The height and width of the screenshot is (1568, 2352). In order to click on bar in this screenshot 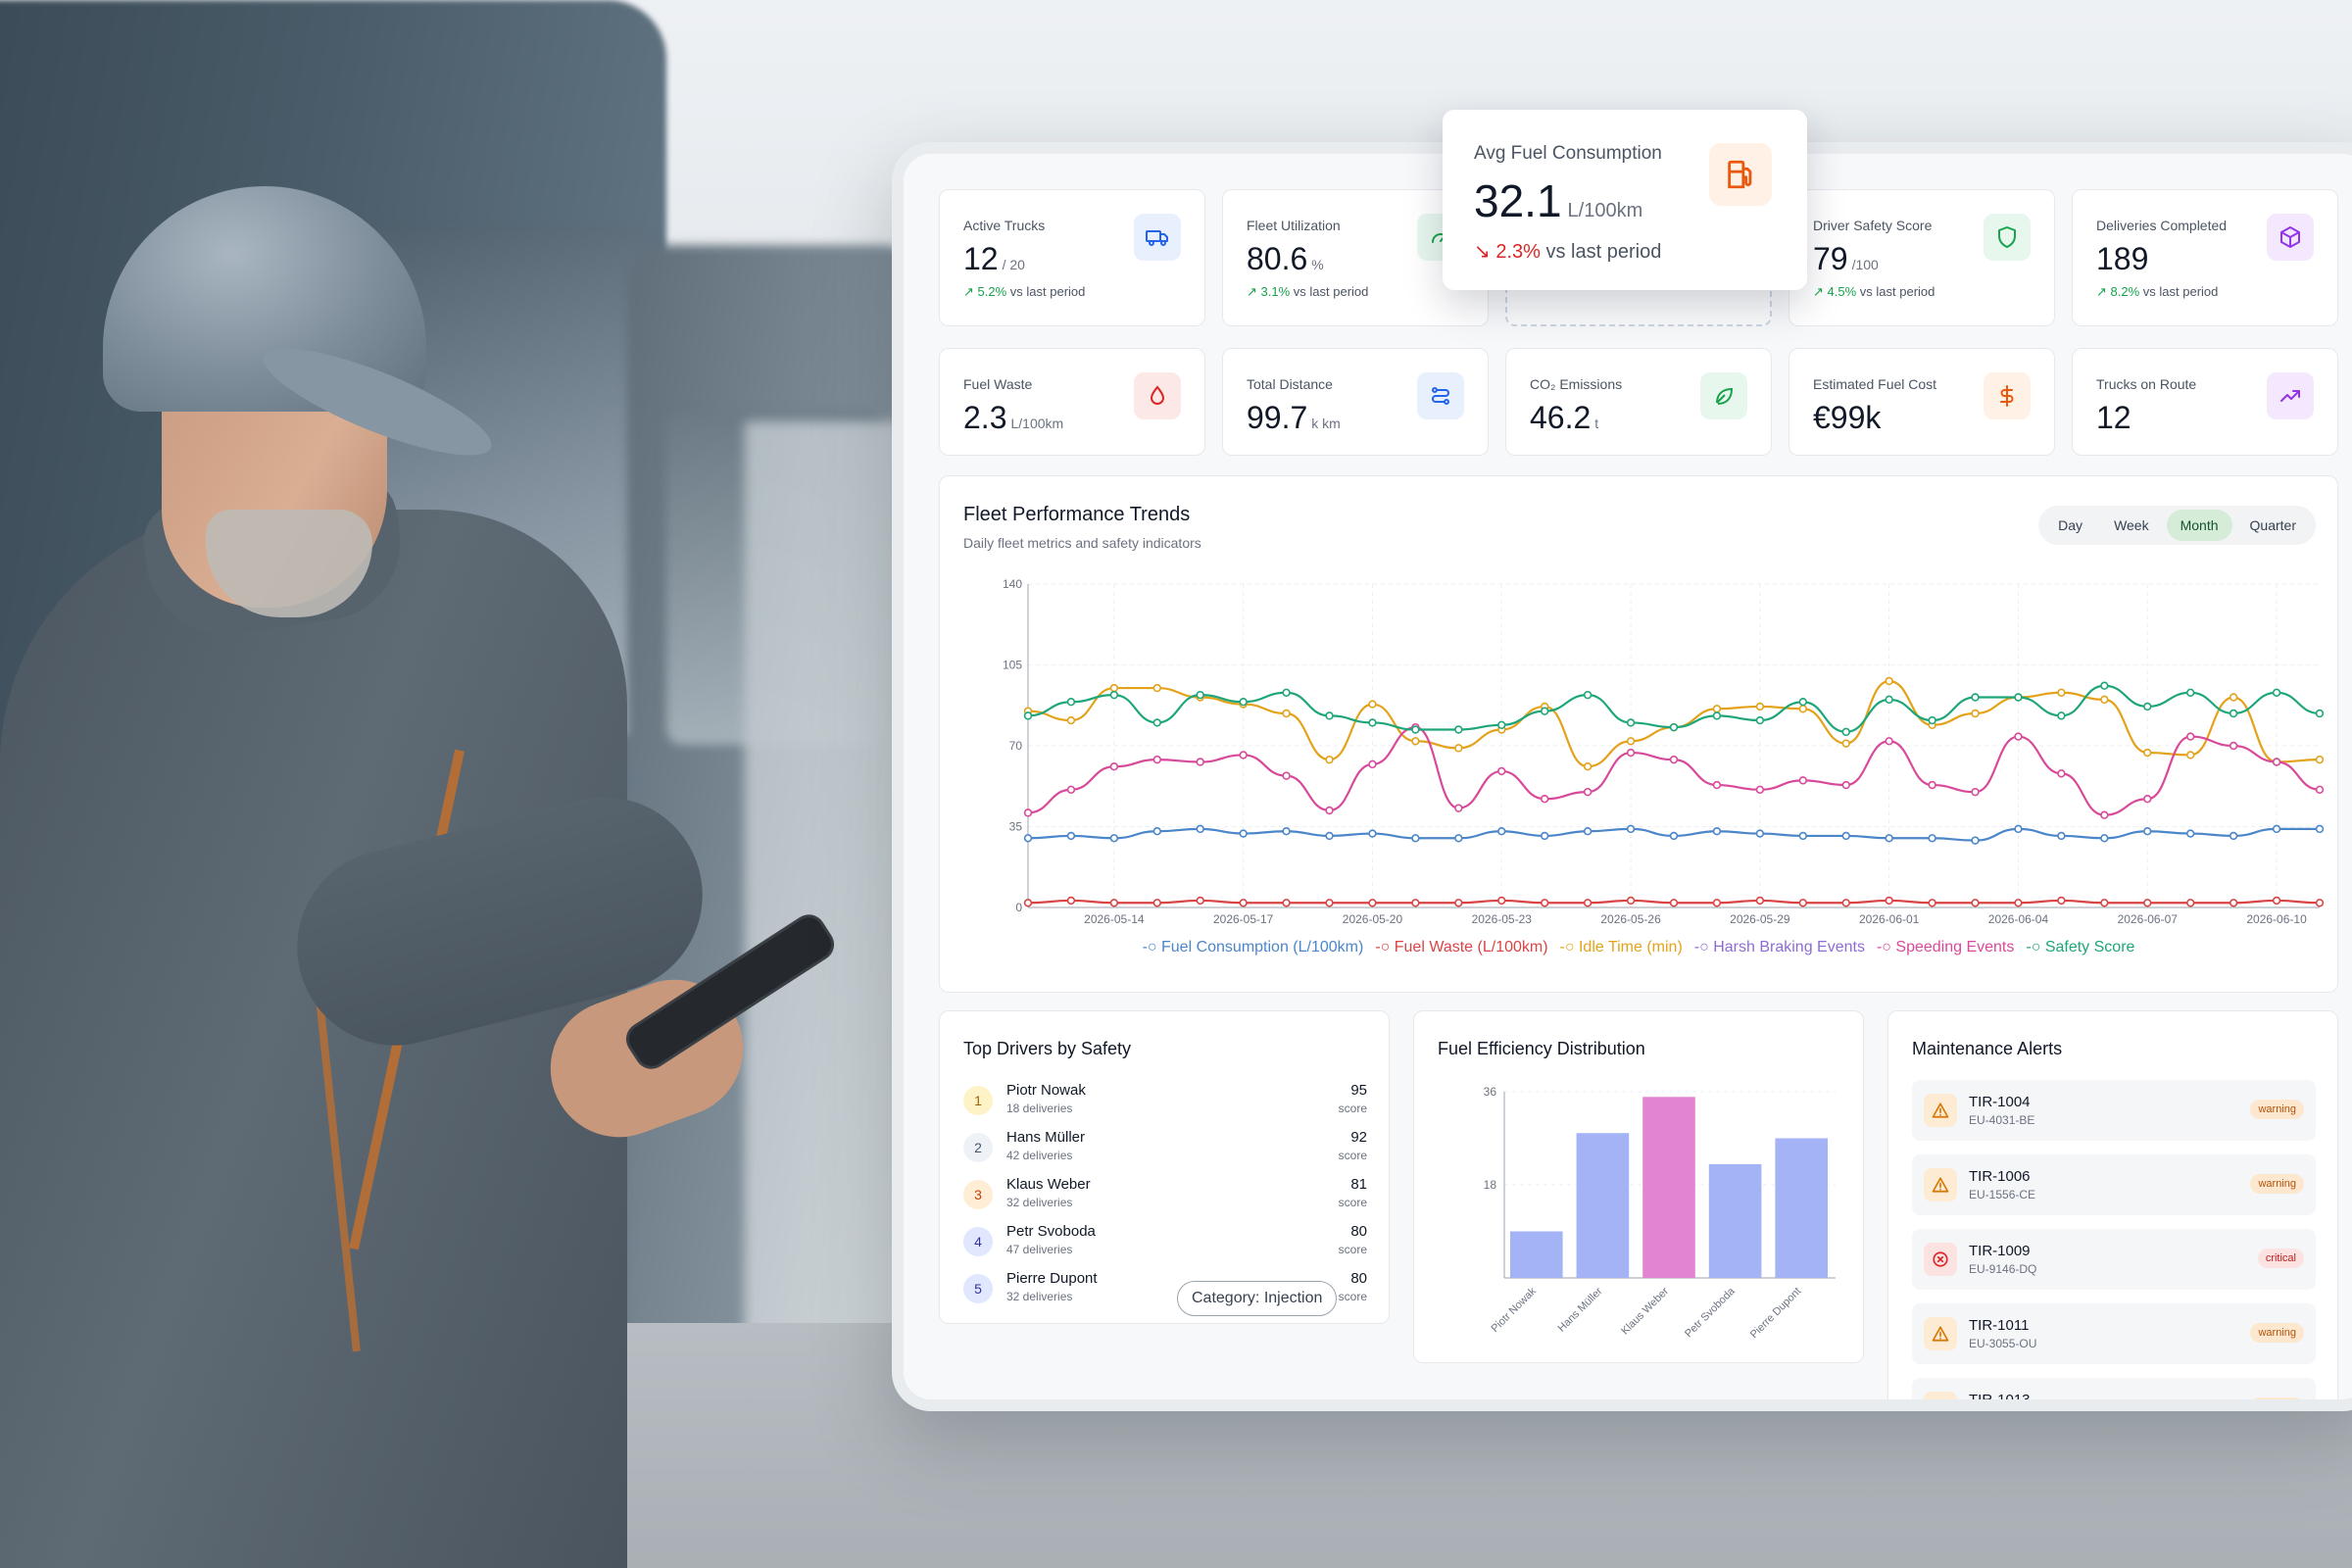, I will do `click(1536, 1255)`.